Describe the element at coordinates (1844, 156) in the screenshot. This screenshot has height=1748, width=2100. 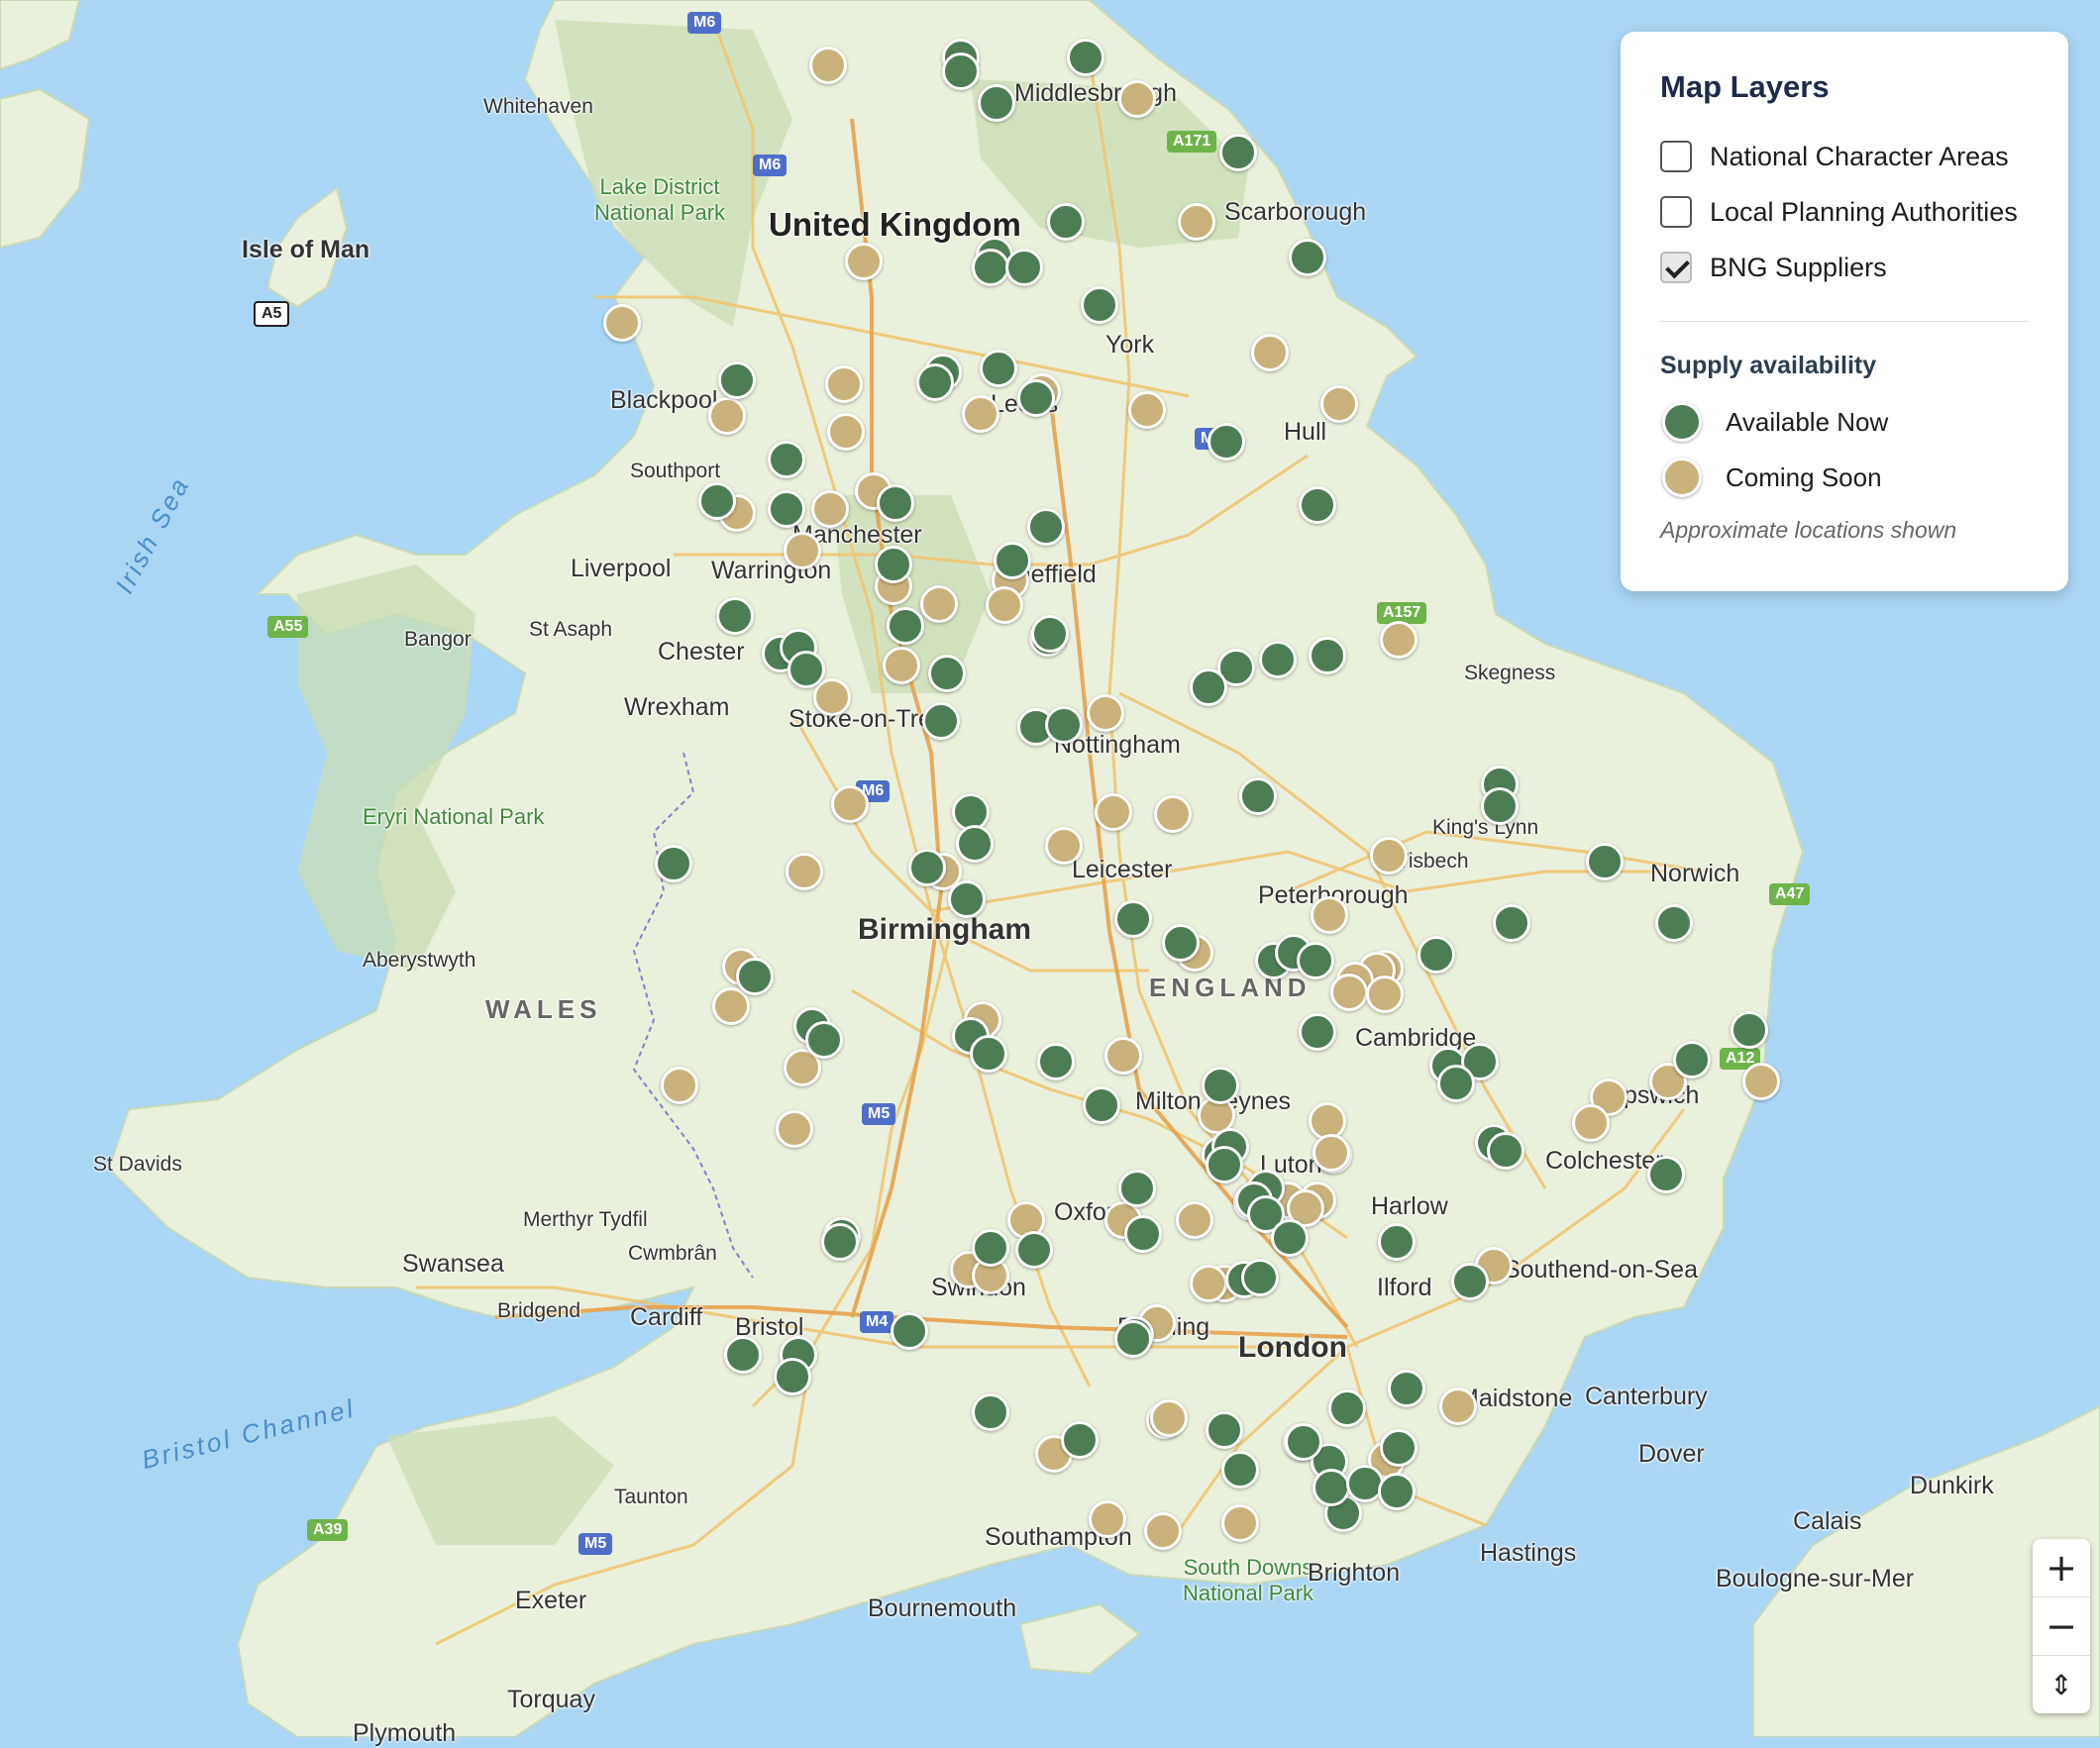
I see `layer-national-character-areas: National Character Areas` at that location.